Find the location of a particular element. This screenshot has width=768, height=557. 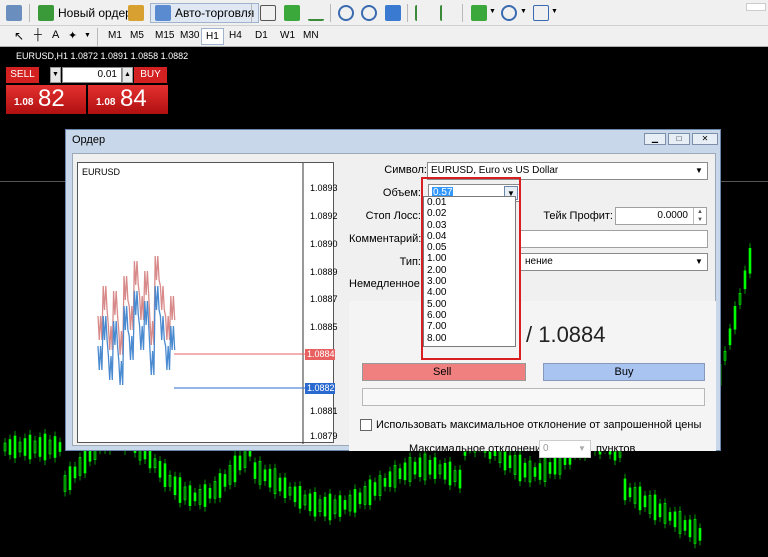

new-order-icon is located at coordinates (46, 13).